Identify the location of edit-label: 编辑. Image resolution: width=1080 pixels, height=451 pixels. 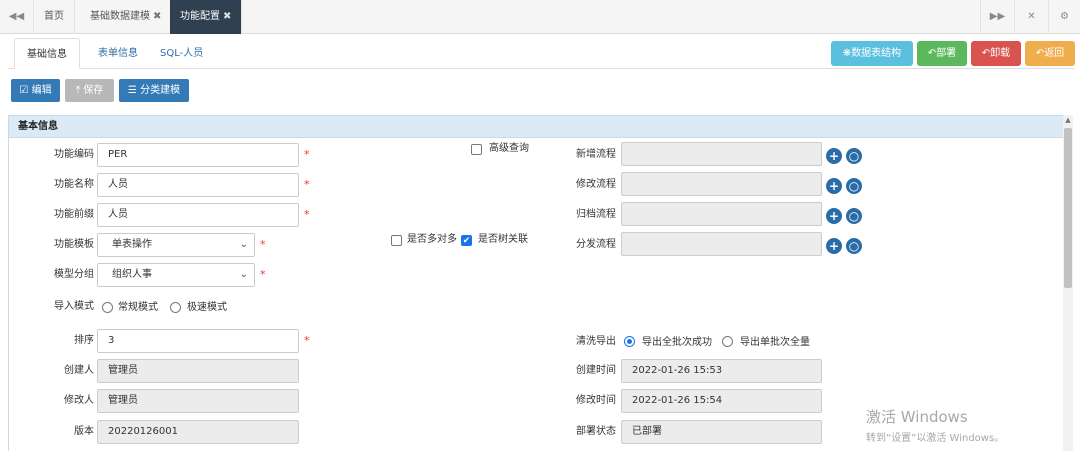
(41, 90).